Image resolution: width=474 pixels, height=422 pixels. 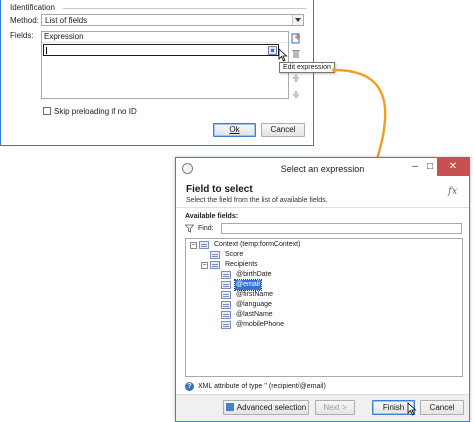 I want to click on tree-node-label: @firstName, so click(x=255, y=294).